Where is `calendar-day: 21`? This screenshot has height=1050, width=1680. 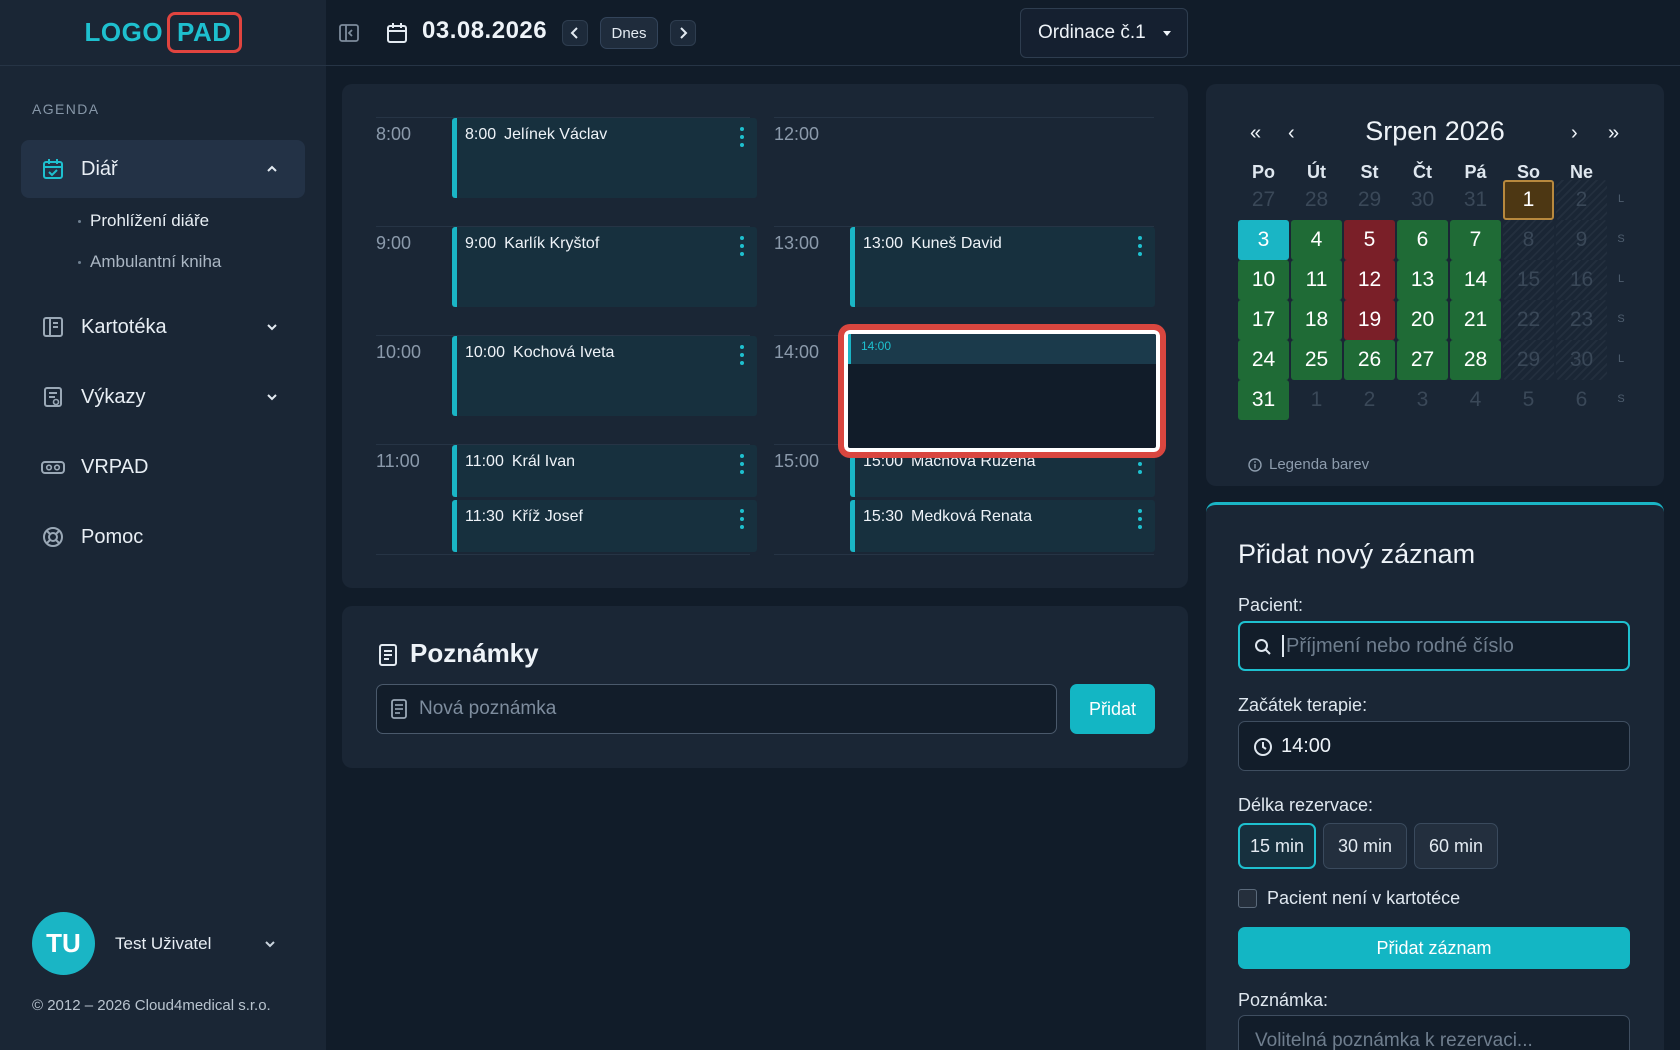 calendar-day: 21 is located at coordinates (1475, 320).